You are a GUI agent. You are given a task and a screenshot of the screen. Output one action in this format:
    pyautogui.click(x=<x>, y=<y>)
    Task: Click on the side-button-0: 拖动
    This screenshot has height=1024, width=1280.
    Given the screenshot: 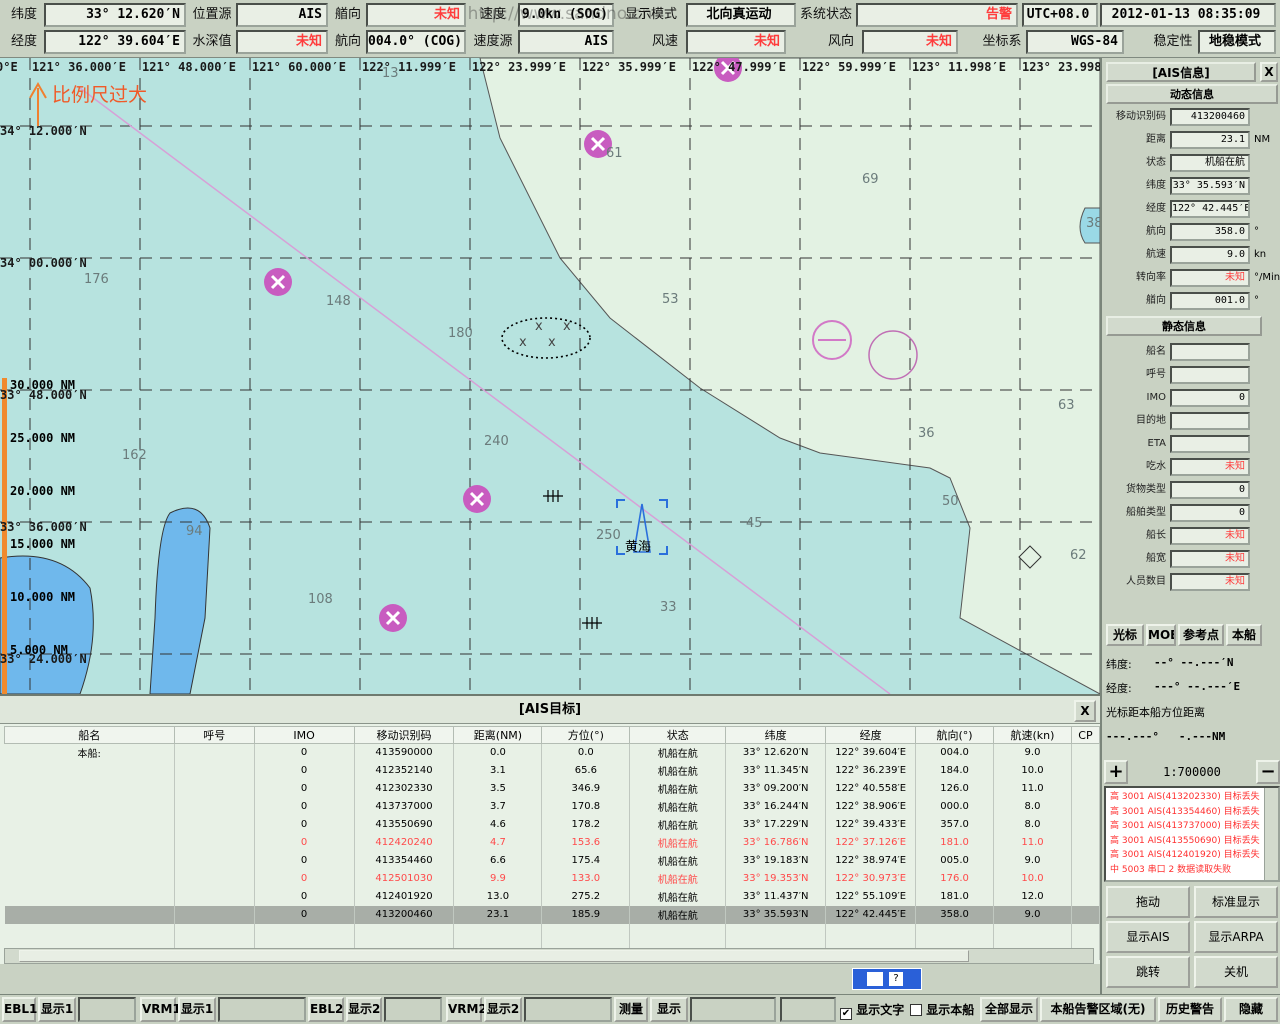 What is the action you would take?
    pyautogui.click(x=1148, y=902)
    